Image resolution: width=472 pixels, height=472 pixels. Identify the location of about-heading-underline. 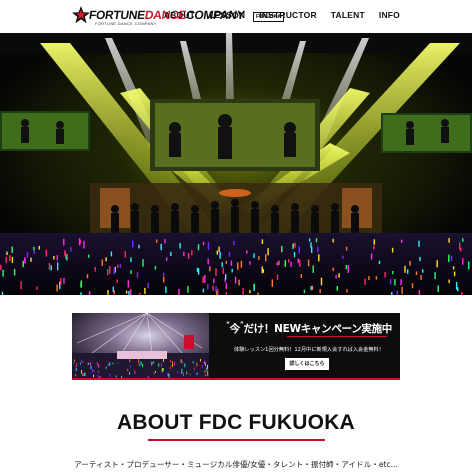
(236, 440).